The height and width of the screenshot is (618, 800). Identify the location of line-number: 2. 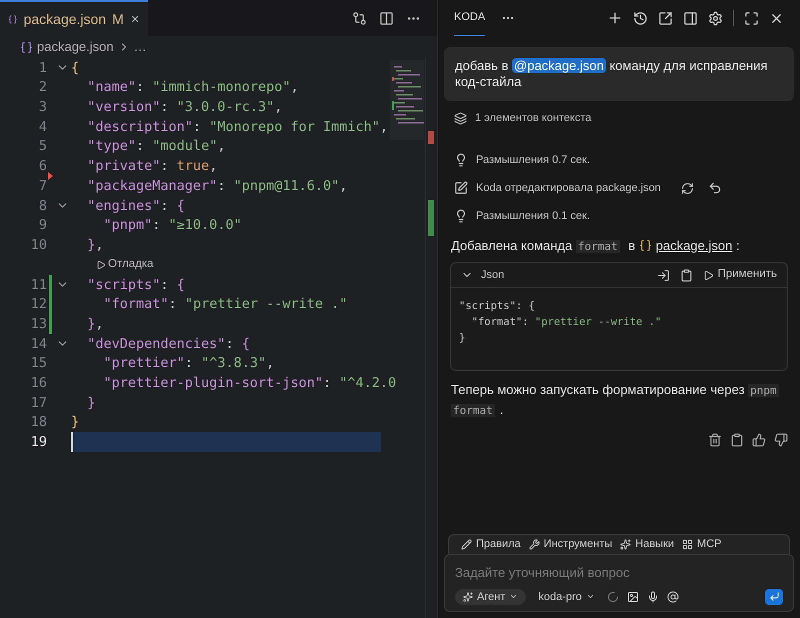
(42, 88).